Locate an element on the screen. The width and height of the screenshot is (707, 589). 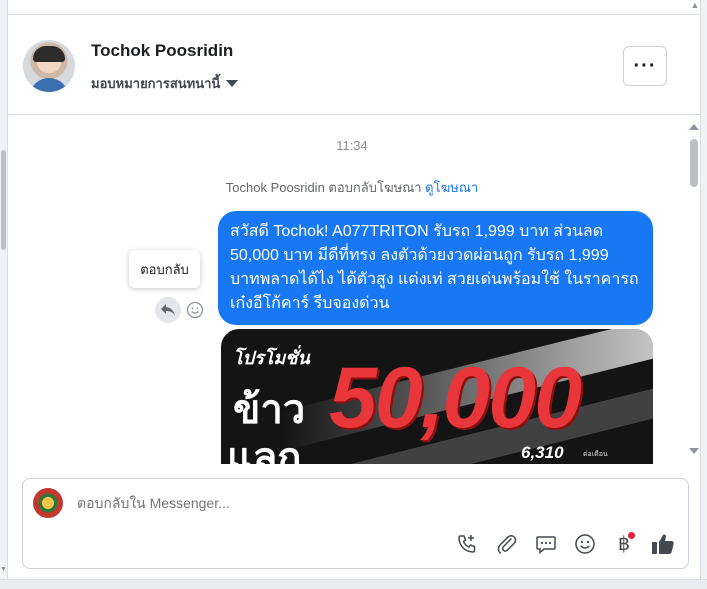
emoji-icon is located at coordinates (195, 310).